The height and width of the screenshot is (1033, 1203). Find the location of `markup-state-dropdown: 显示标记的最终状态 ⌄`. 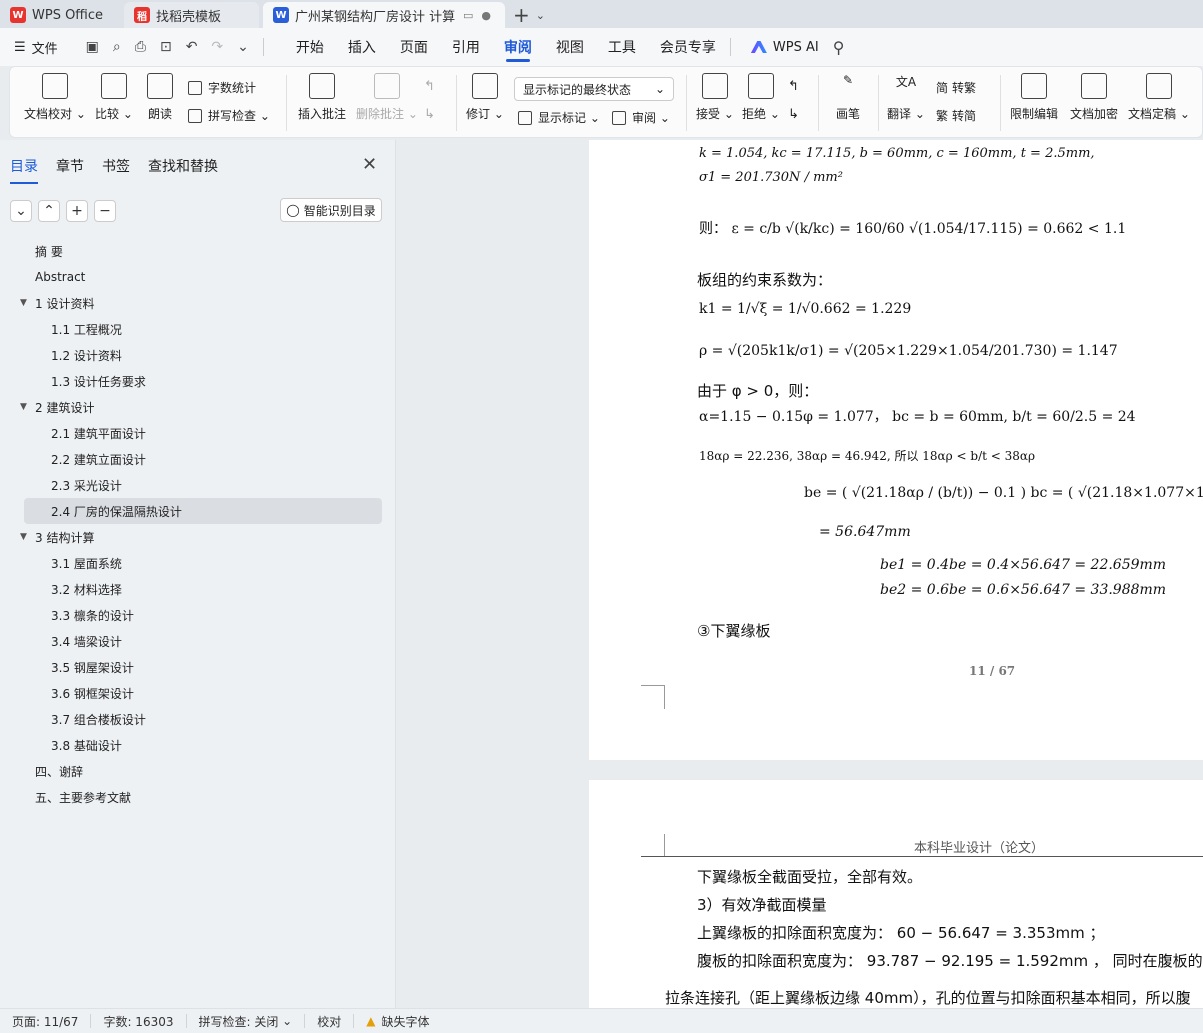

markup-state-dropdown: 显示标记的最终状态 ⌄ is located at coordinates (594, 89).